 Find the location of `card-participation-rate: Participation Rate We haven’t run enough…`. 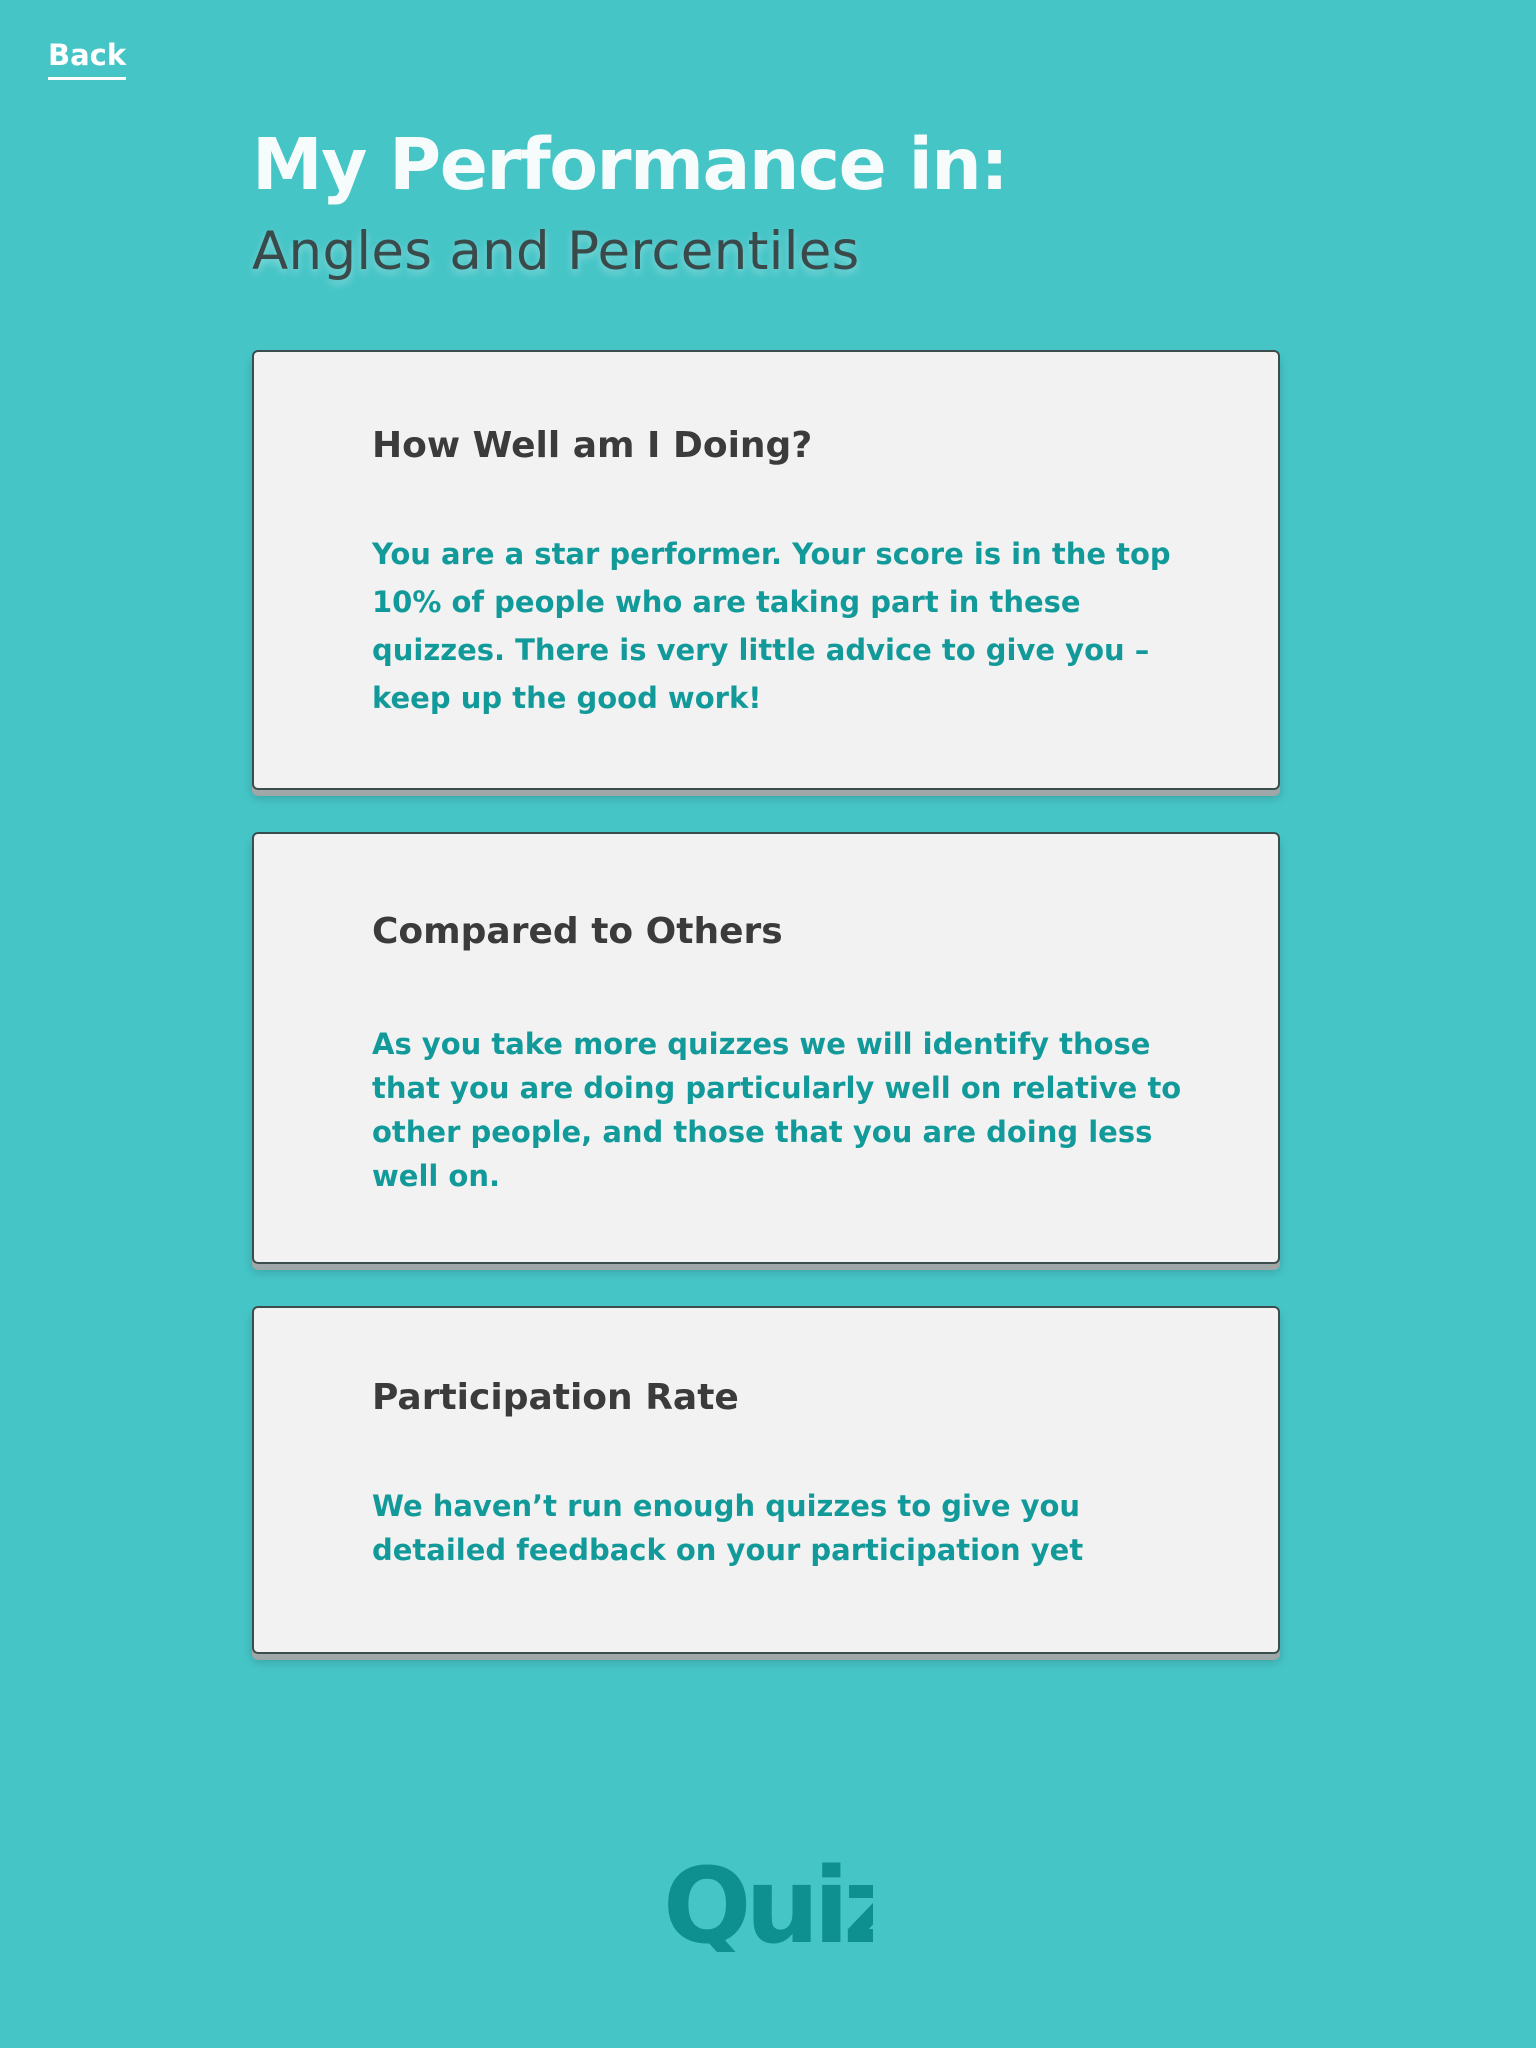

card-participation-rate: Participation Rate We haven’t run enough… is located at coordinates (766, 1480).